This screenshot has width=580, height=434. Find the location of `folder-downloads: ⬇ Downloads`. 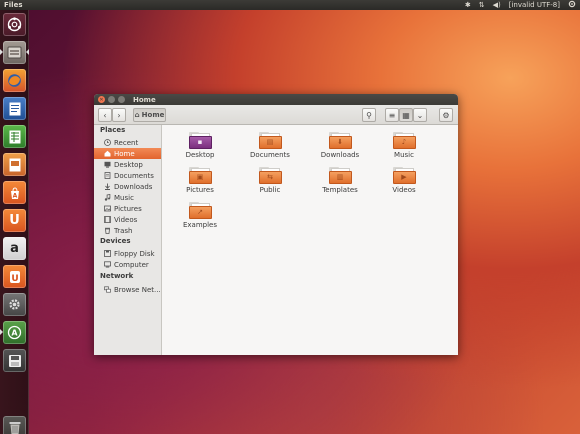

folder-downloads: ⬇ Downloads is located at coordinates (340, 145).